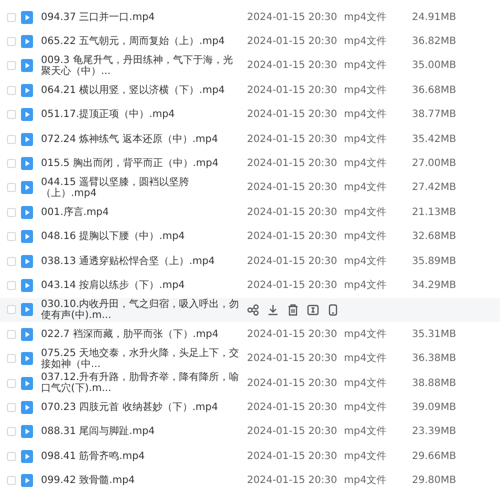 The image size is (500, 500). I want to click on file-size: 36.38MB, so click(435, 359).